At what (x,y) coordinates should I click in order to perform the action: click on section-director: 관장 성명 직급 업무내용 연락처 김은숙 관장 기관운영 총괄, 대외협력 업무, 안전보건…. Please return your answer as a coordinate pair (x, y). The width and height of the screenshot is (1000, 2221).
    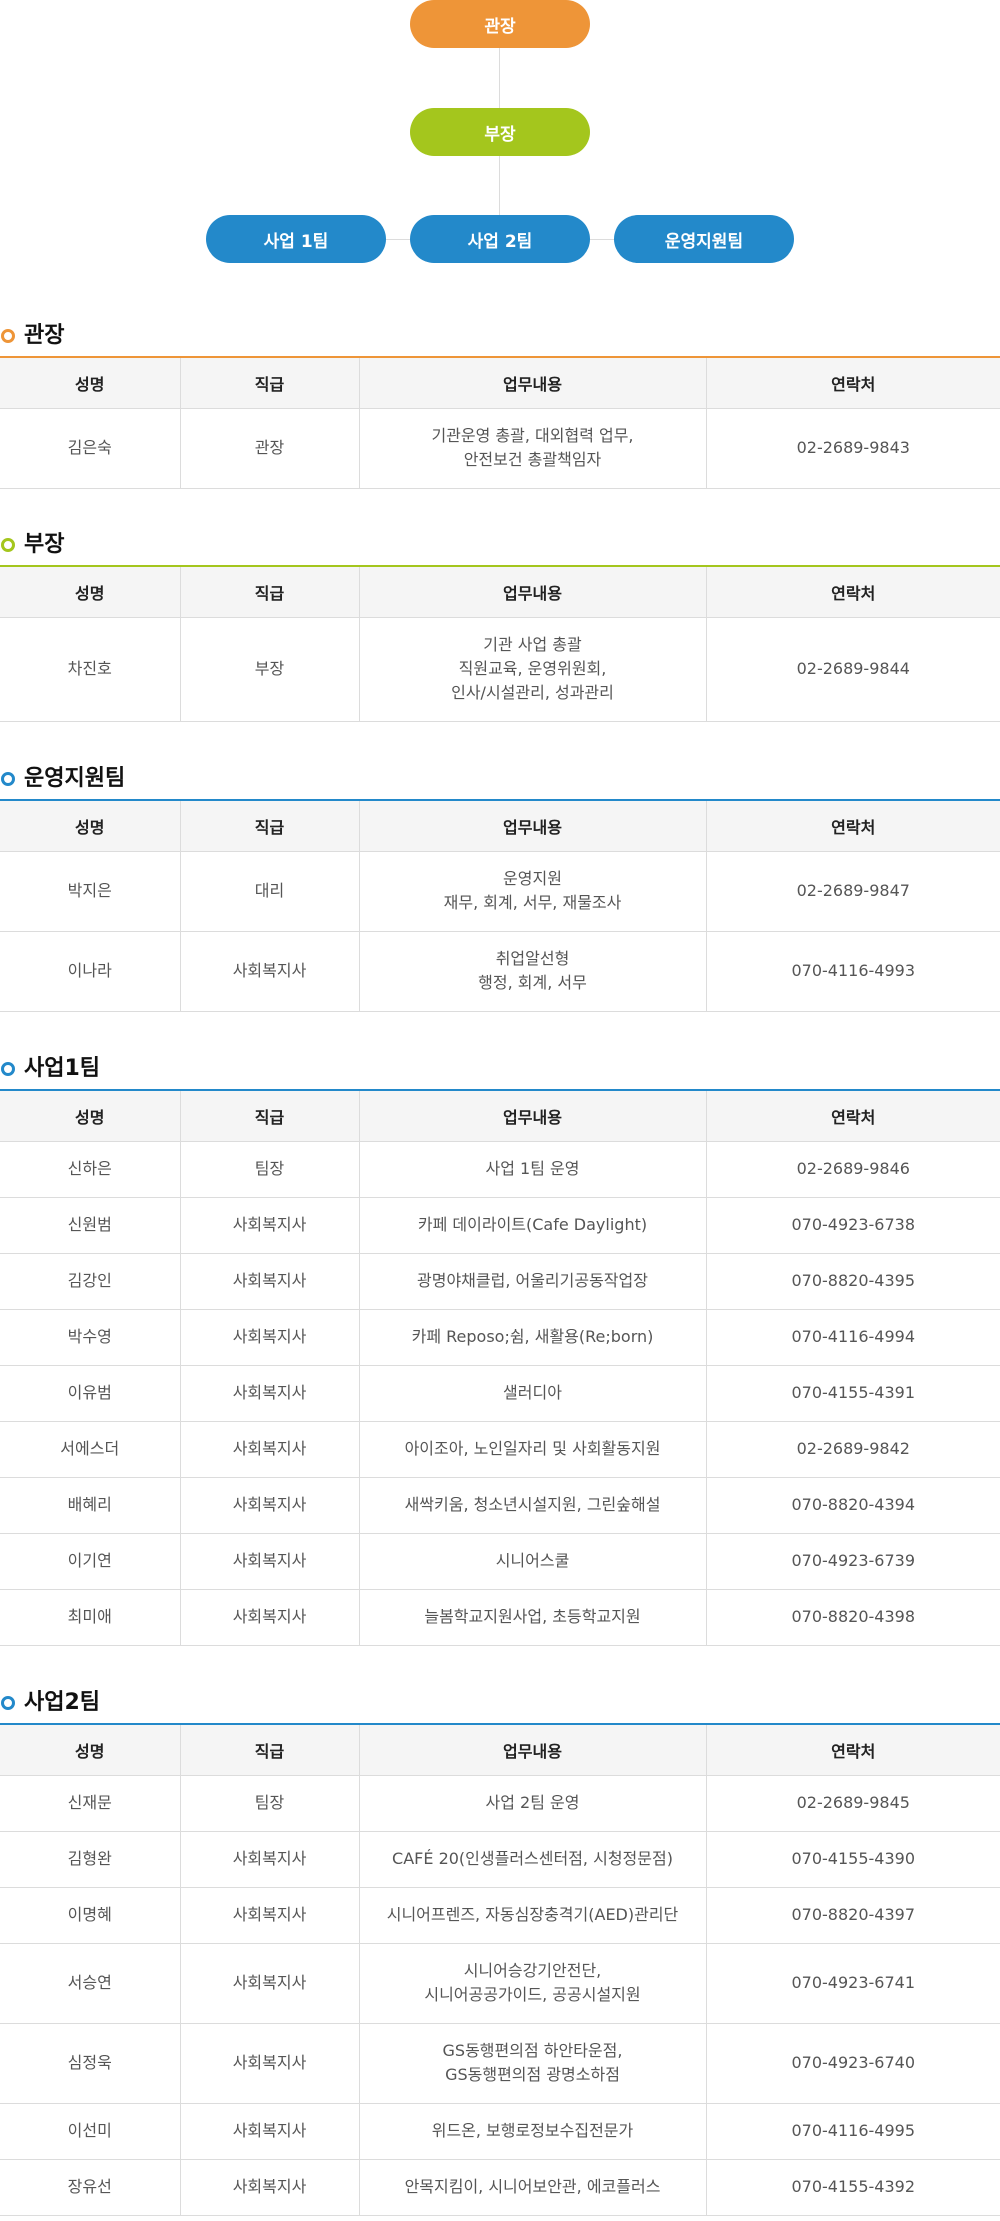
    Looking at the image, I should click on (500, 402).